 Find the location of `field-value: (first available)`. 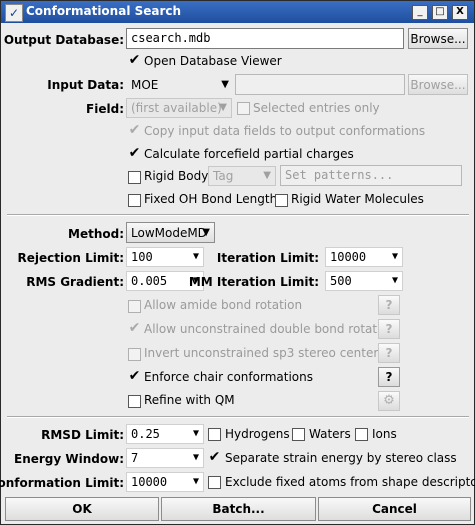

field-value: (first available) is located at coordinates (176, 108).